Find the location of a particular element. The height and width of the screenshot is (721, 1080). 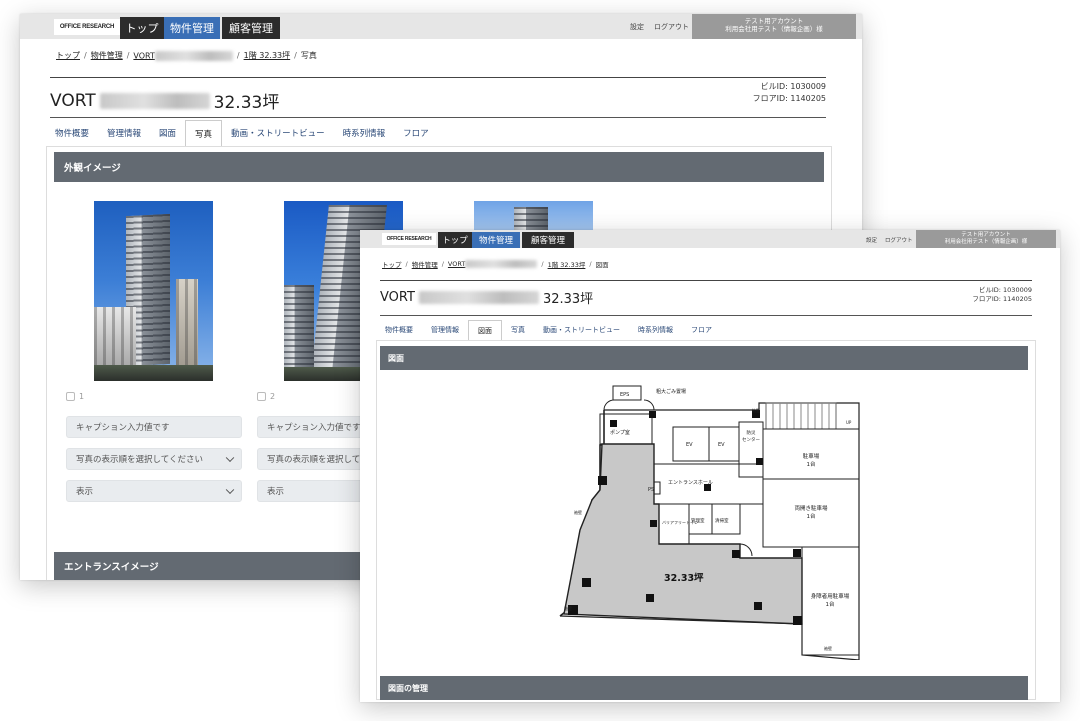

section-exterior-header: 外観イメージ is located at coordinates (439, 167).